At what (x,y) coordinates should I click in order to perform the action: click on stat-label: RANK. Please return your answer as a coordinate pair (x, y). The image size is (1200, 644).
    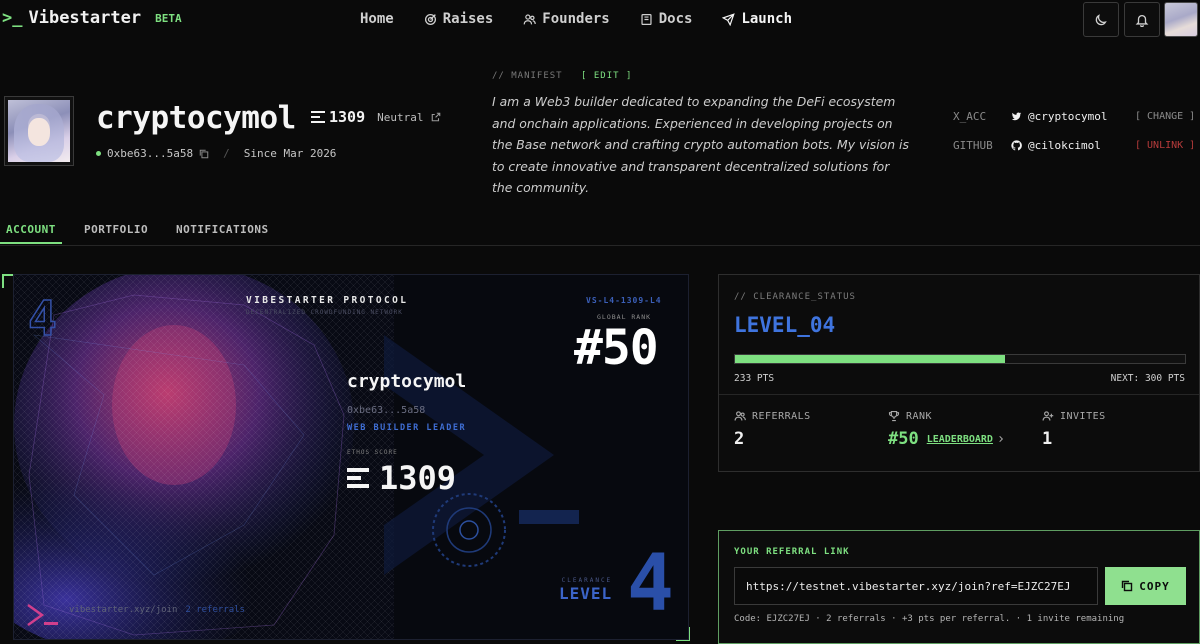
    Looking at the image, I should click on (919, 416).